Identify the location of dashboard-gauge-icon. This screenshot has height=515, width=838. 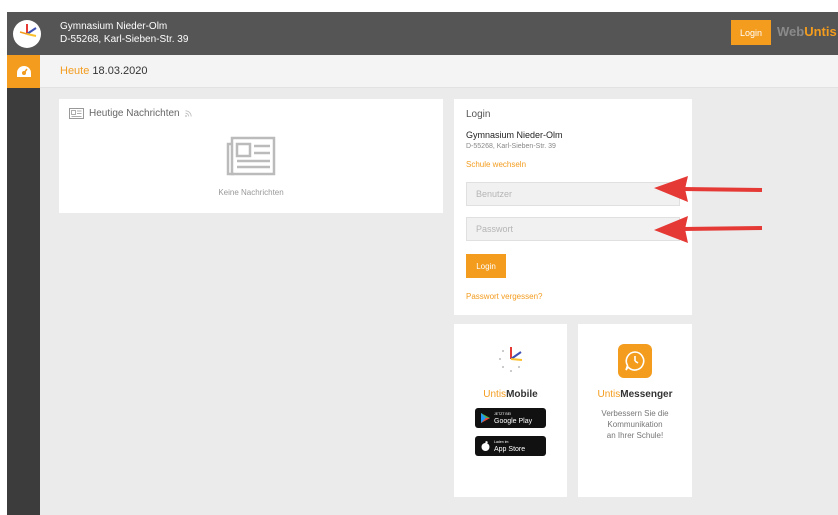
(23, 71).